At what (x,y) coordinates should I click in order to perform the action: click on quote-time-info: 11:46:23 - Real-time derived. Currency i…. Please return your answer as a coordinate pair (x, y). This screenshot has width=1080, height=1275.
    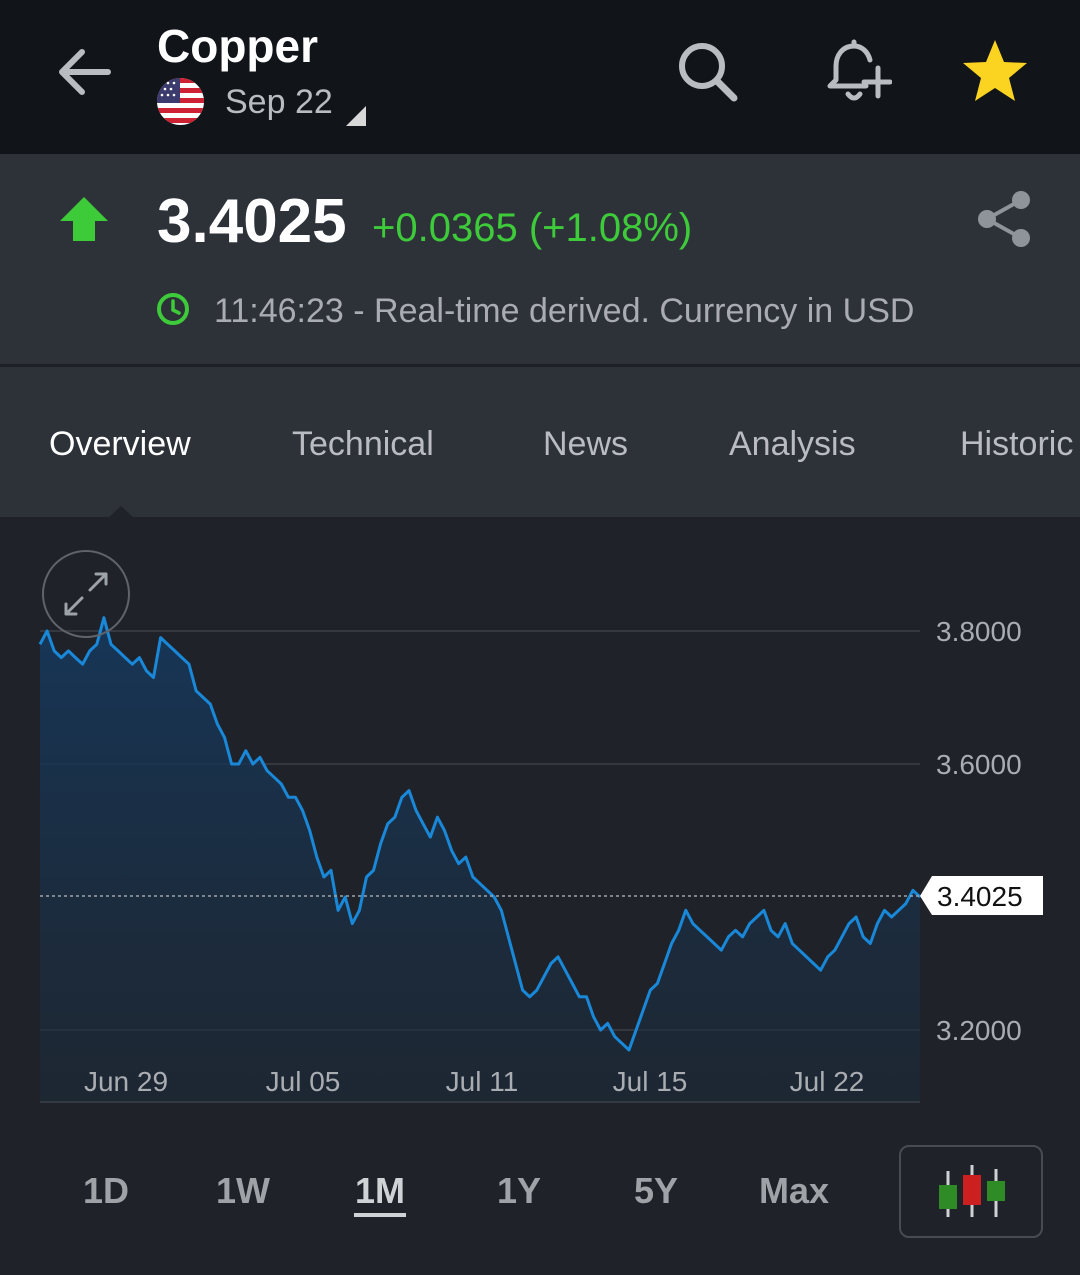
    Looking at the image, I should click on (564, 311).